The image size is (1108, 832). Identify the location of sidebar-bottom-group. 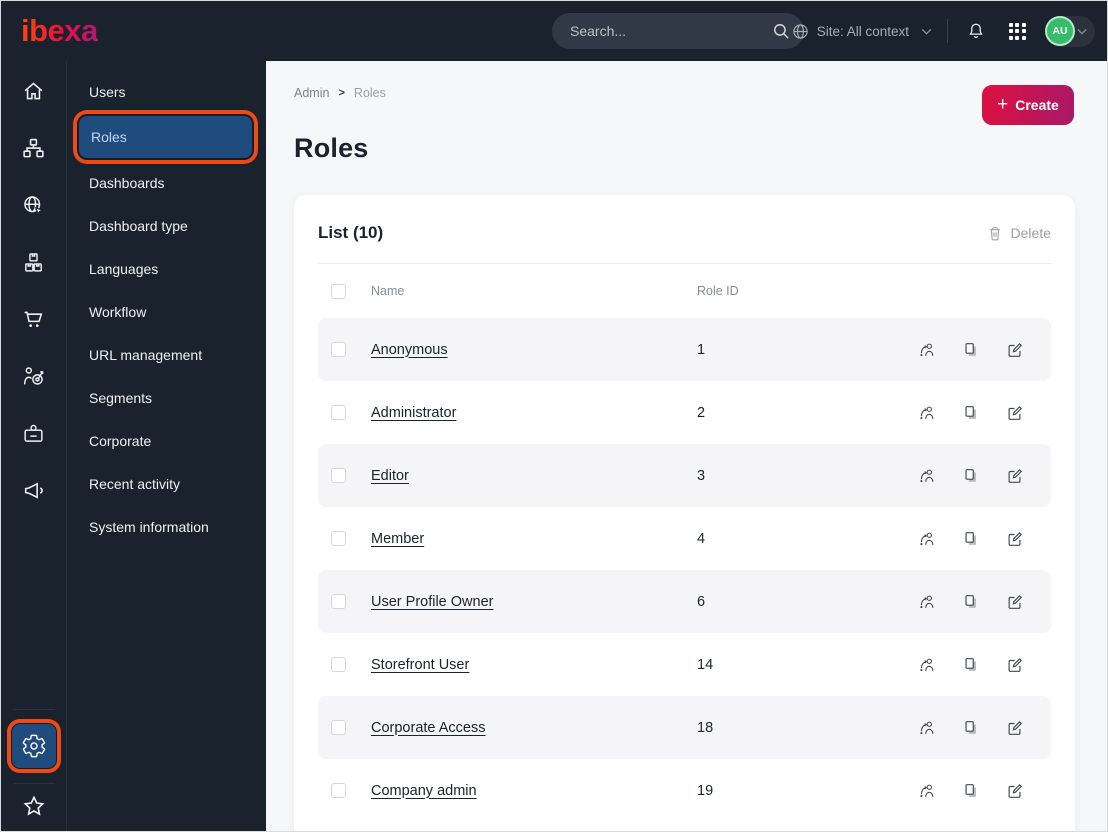
(33, 770).